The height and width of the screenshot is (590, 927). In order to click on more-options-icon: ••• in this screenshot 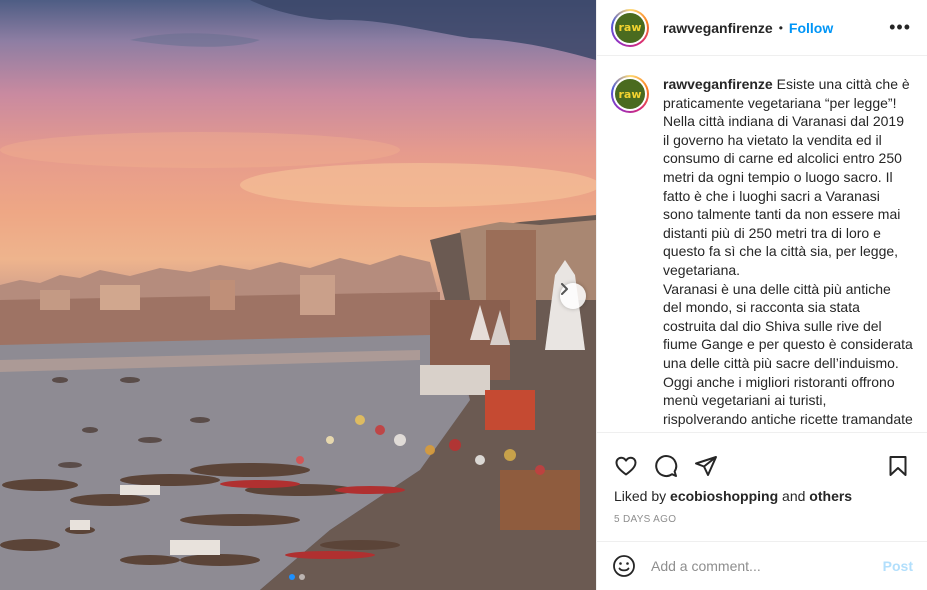, I will do `click(900, 27)`.